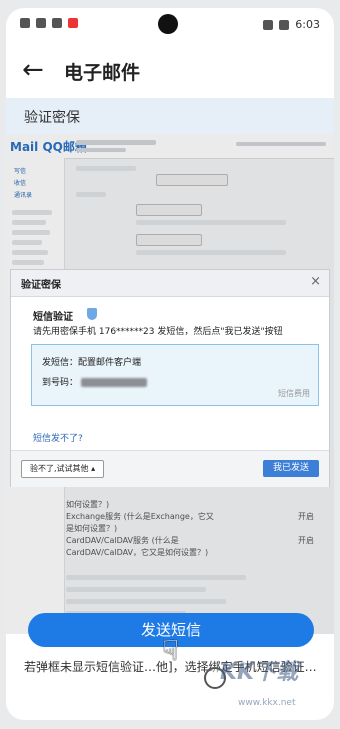 This screenshot has height=729, width=340. Describe the element at coordinates (53, 317) in the screenshot. I see `sms-heading: 短信验证` at that location.